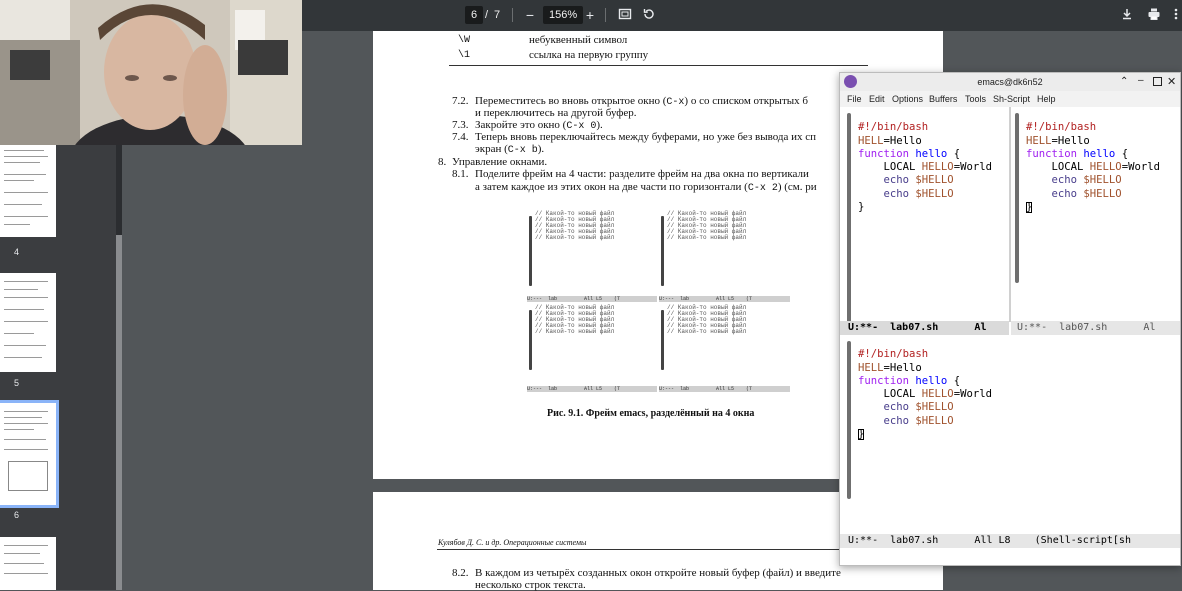 The height and width of the screenshot is (591, 1182). Describe the element at coordinates (1095, 328) in the screenshot. I see `modeline-top-right: U:**- lab07.sh Al` at that location.